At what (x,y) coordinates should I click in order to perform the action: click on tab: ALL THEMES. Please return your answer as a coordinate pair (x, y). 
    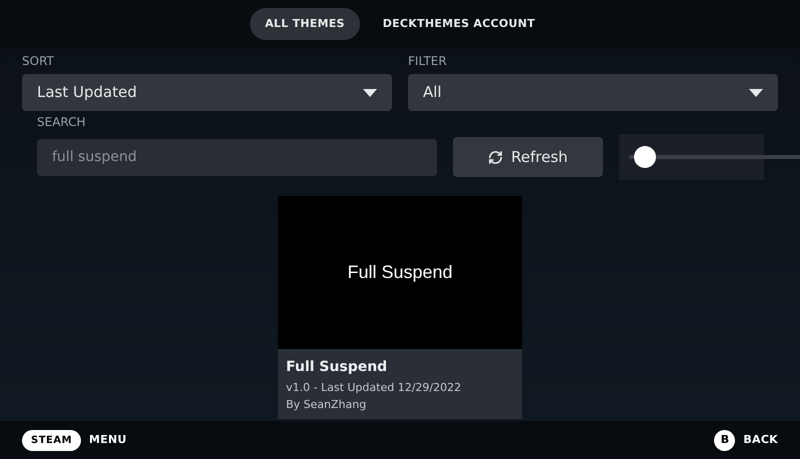
    Looking at the image, I should click on (305, 24).